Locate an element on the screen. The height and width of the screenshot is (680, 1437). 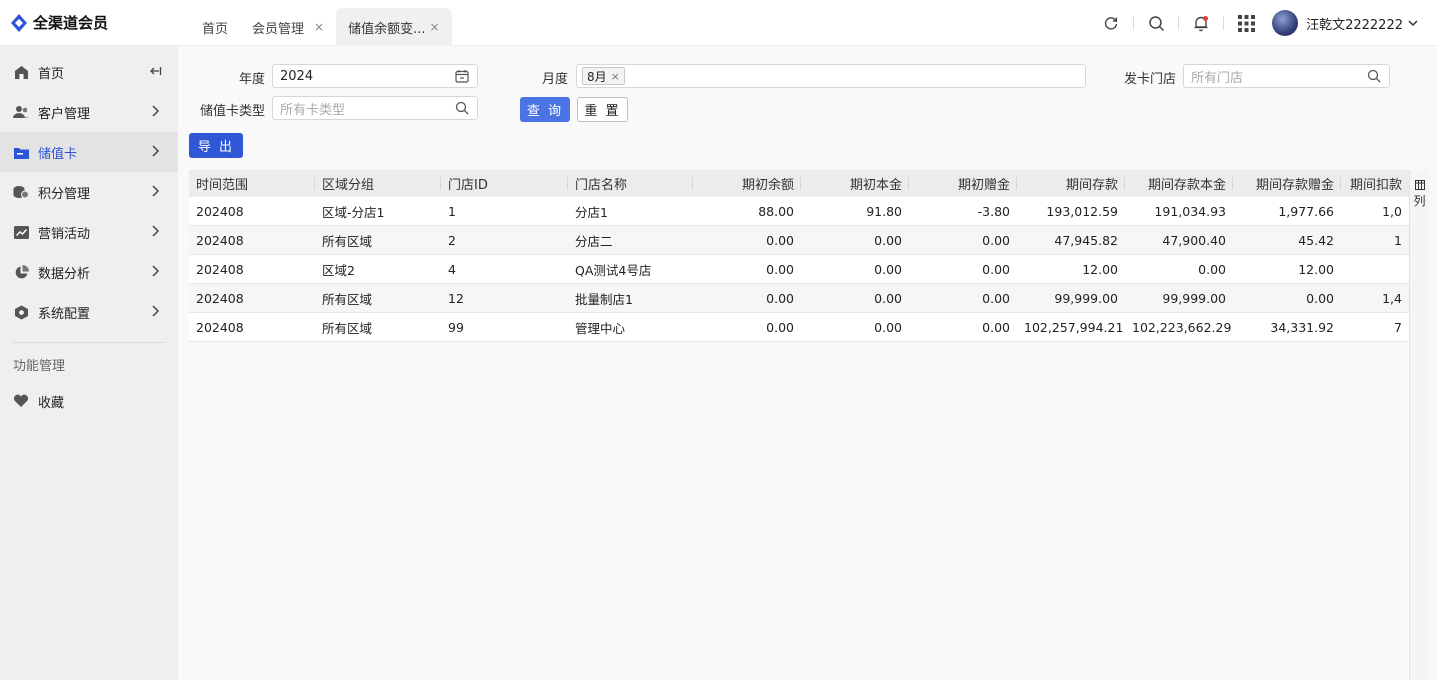
collapse-sidebar-icon is located at coordinates (155, 71).